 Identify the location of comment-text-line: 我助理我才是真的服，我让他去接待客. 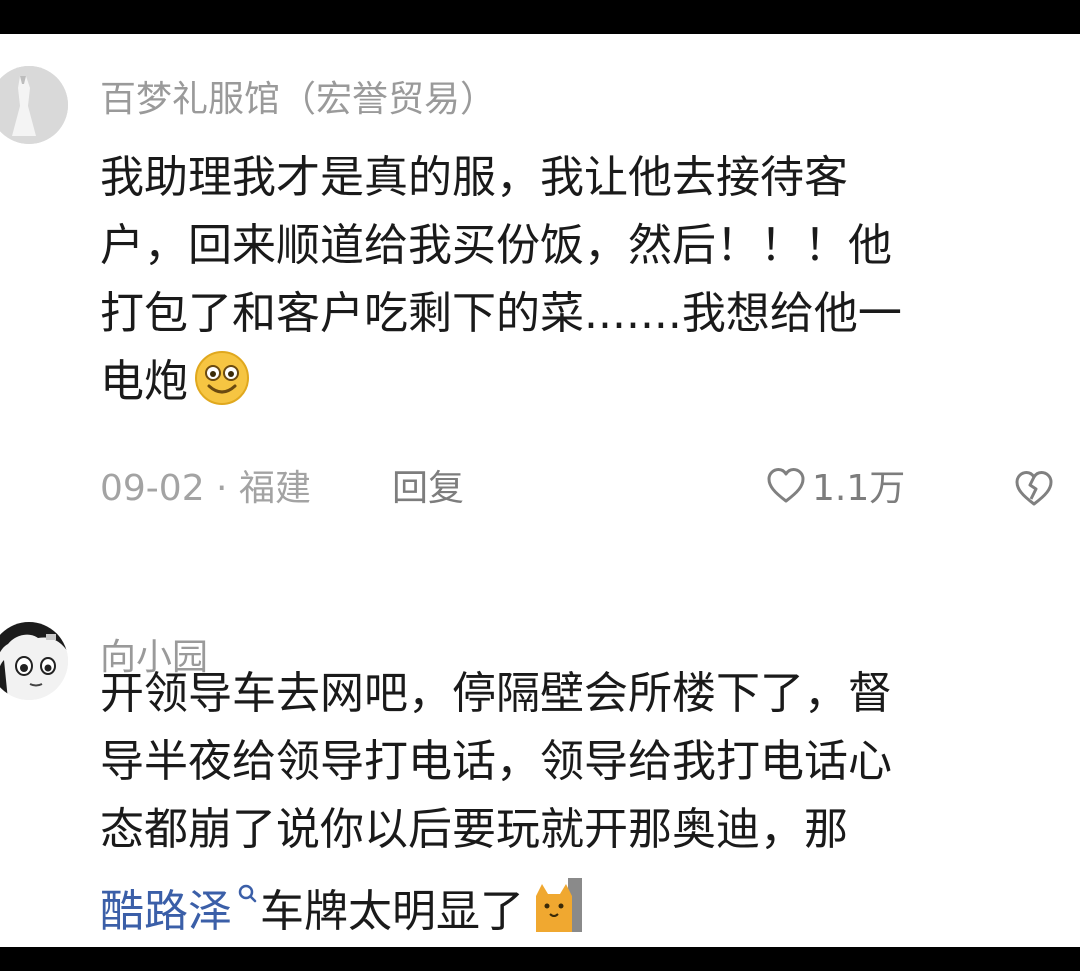
(474, 177).